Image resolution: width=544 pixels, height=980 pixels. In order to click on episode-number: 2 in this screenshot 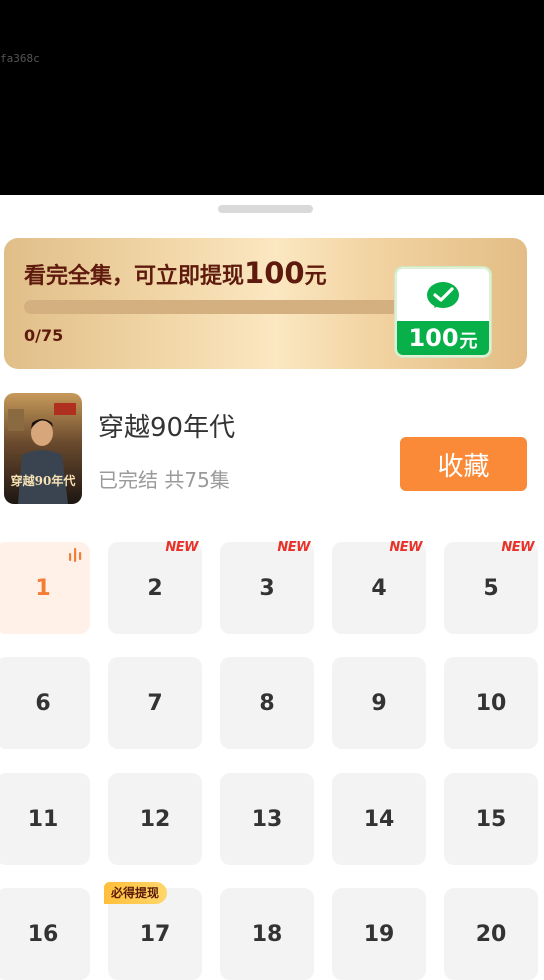, I will do `click(155, 588)`.